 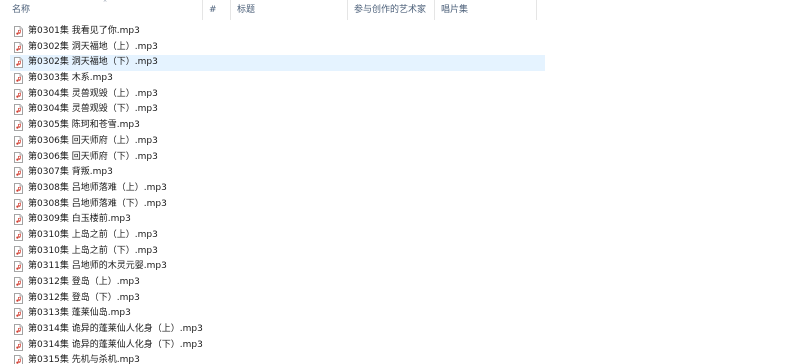 I want to click on file-name: 第0307集 背叛.mp3, so click(x=70, y=172).